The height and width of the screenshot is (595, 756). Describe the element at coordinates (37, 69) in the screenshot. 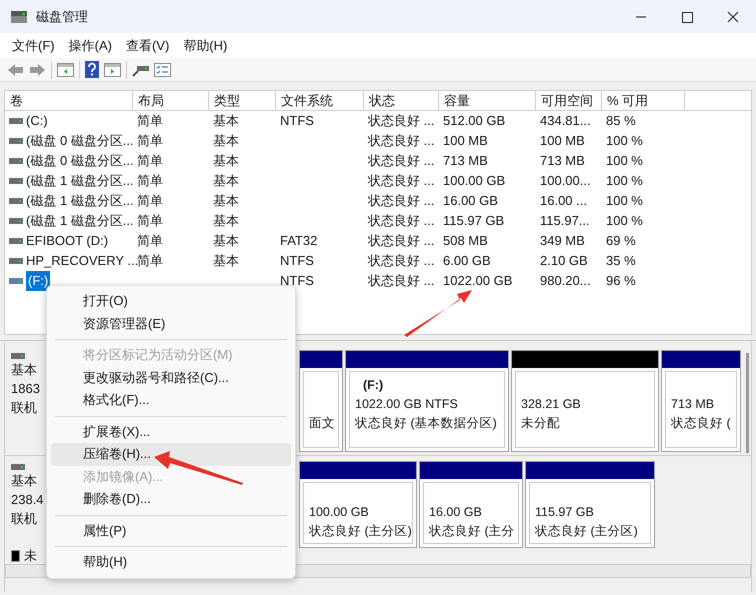

I see `forward-arrow-icon` at that location.